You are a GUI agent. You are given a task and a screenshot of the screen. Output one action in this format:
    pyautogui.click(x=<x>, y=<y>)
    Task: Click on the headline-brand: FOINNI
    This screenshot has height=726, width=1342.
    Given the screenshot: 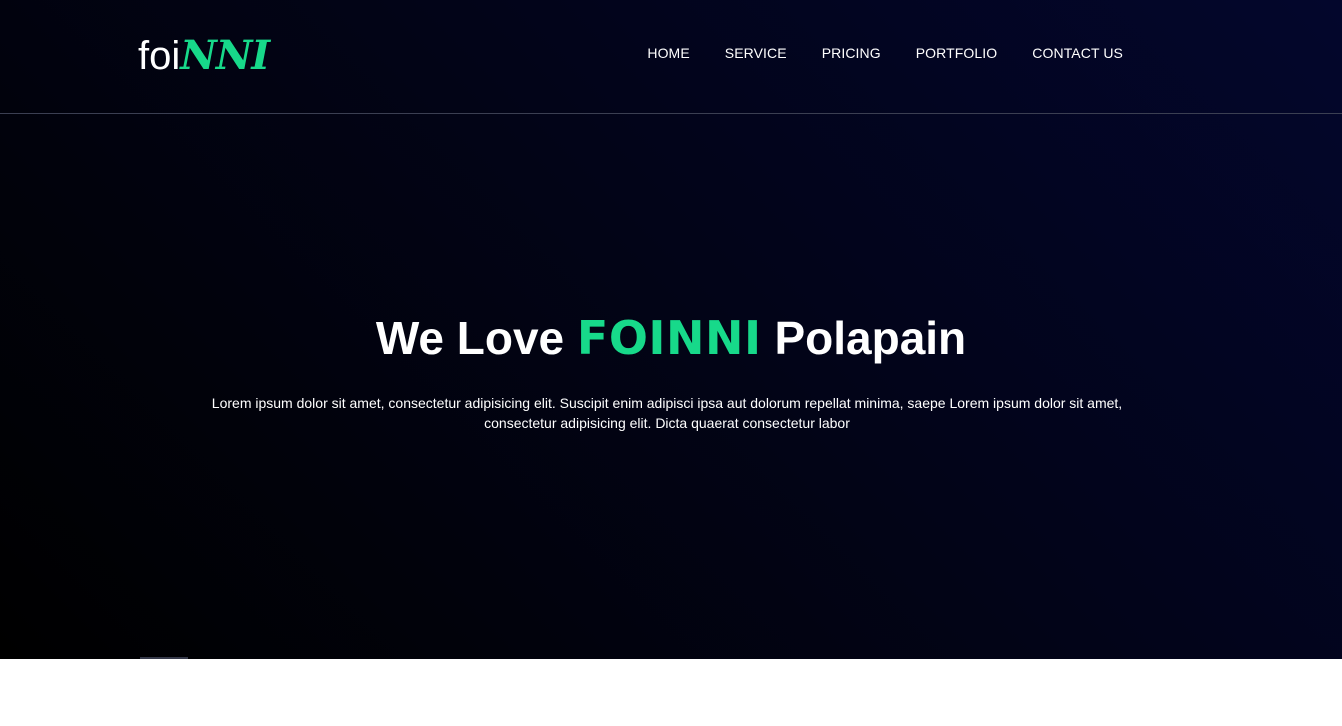 What is the action you would take?
    pyautogui.click(x=669, y=338)
    